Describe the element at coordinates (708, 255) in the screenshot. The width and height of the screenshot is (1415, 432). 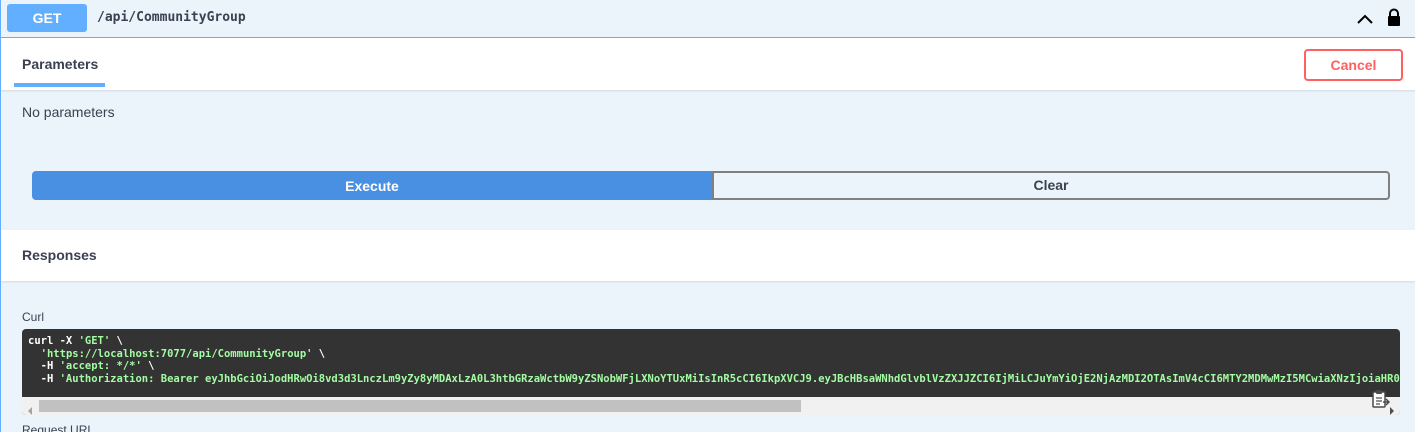
I see `responses-header: Responses` at that location.